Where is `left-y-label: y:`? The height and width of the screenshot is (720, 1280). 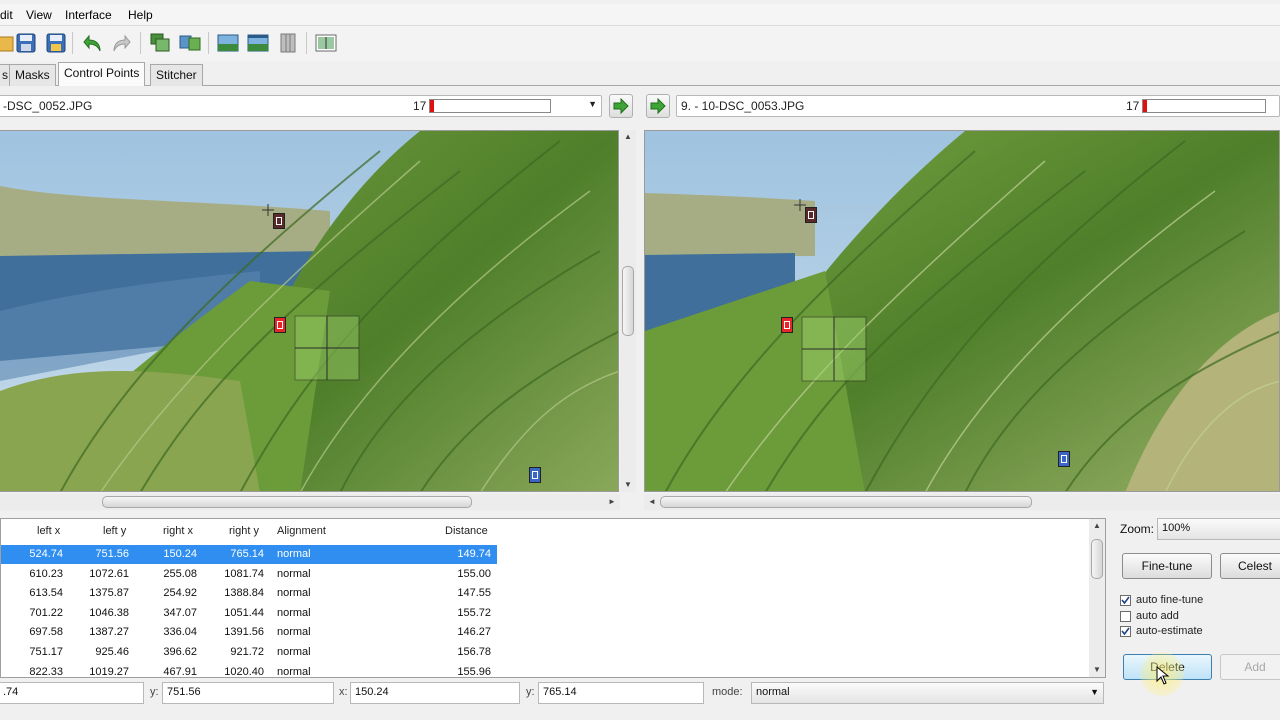
left-y-label: y: is located at coordinates (154, 692).